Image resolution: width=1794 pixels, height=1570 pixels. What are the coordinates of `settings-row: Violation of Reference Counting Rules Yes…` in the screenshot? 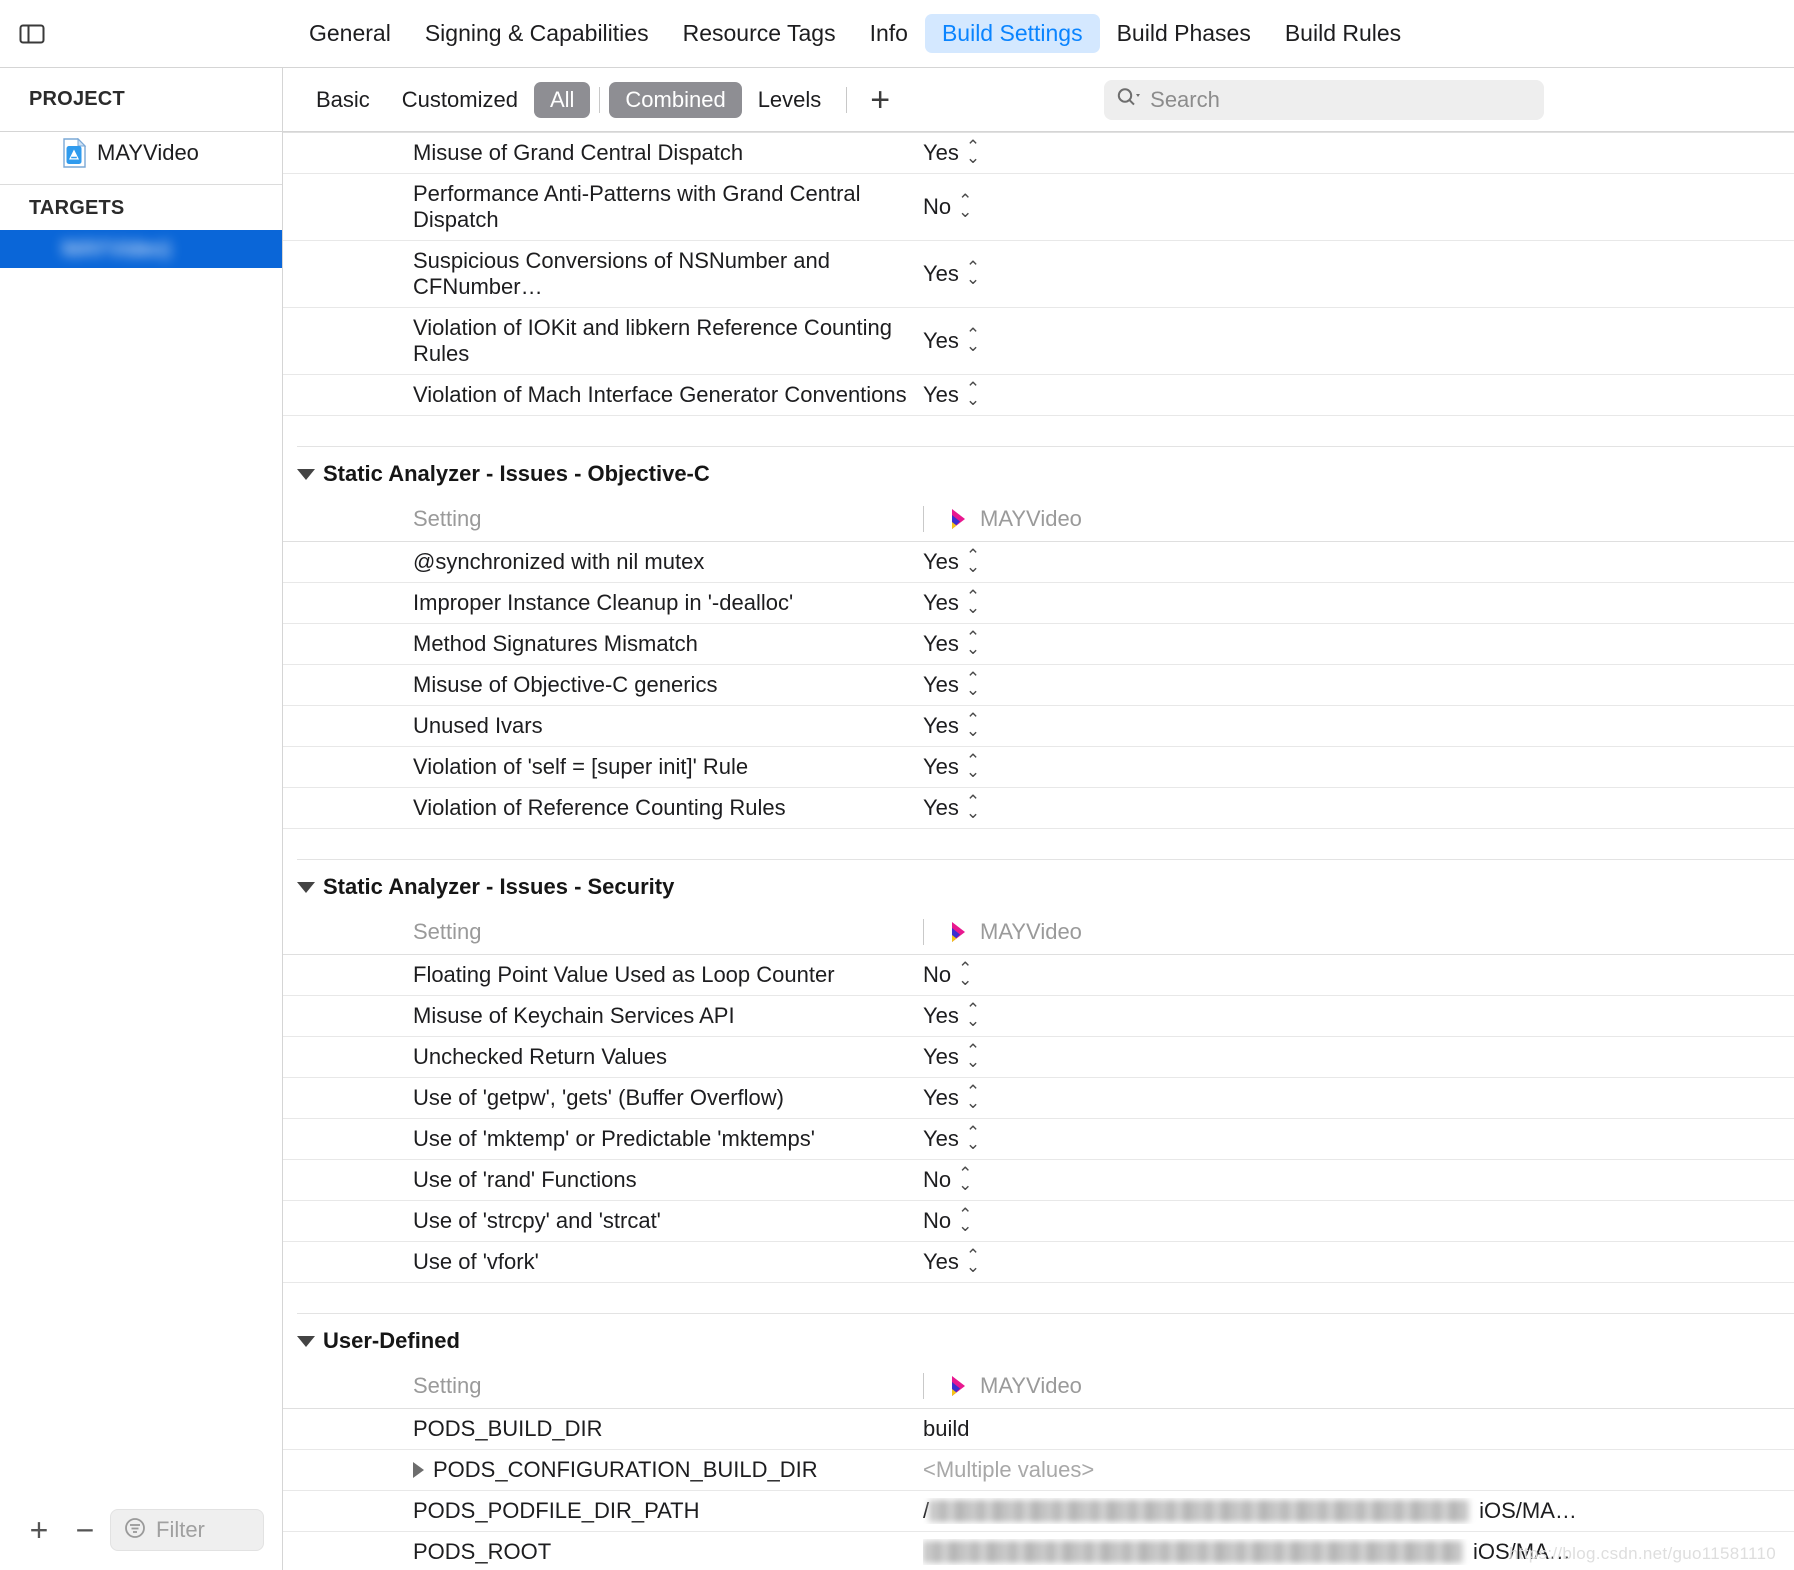 It's located at (1038, 808).